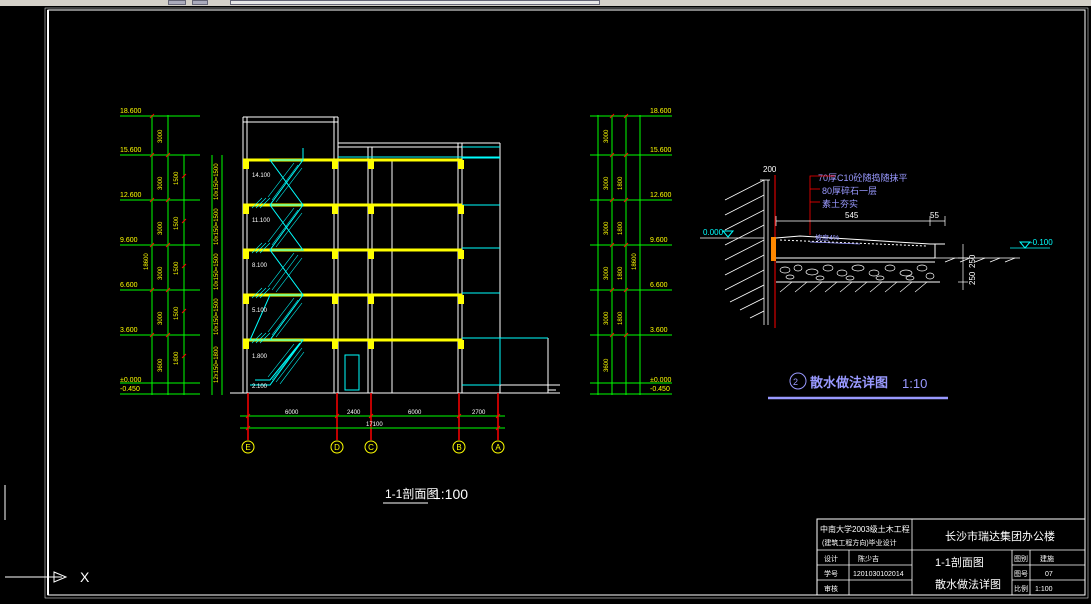 The image size is (1091, 604). What do you see at coordinates (747, 252) in the screenshot?
I see `wall-hatch` at bounding box center [747, 252].